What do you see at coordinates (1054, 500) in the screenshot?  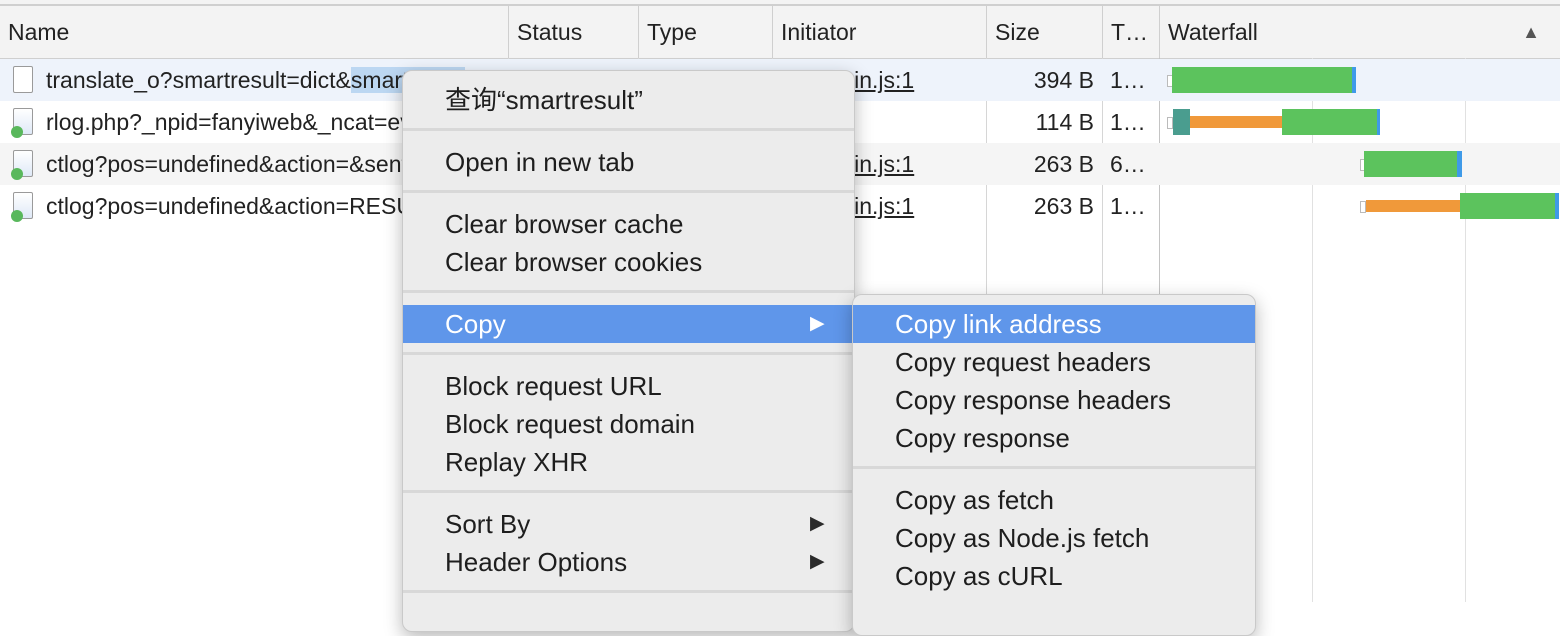 I see `menu-item-copy-as-fetch: Copy as fetch` at bounding box center [1054, 500].